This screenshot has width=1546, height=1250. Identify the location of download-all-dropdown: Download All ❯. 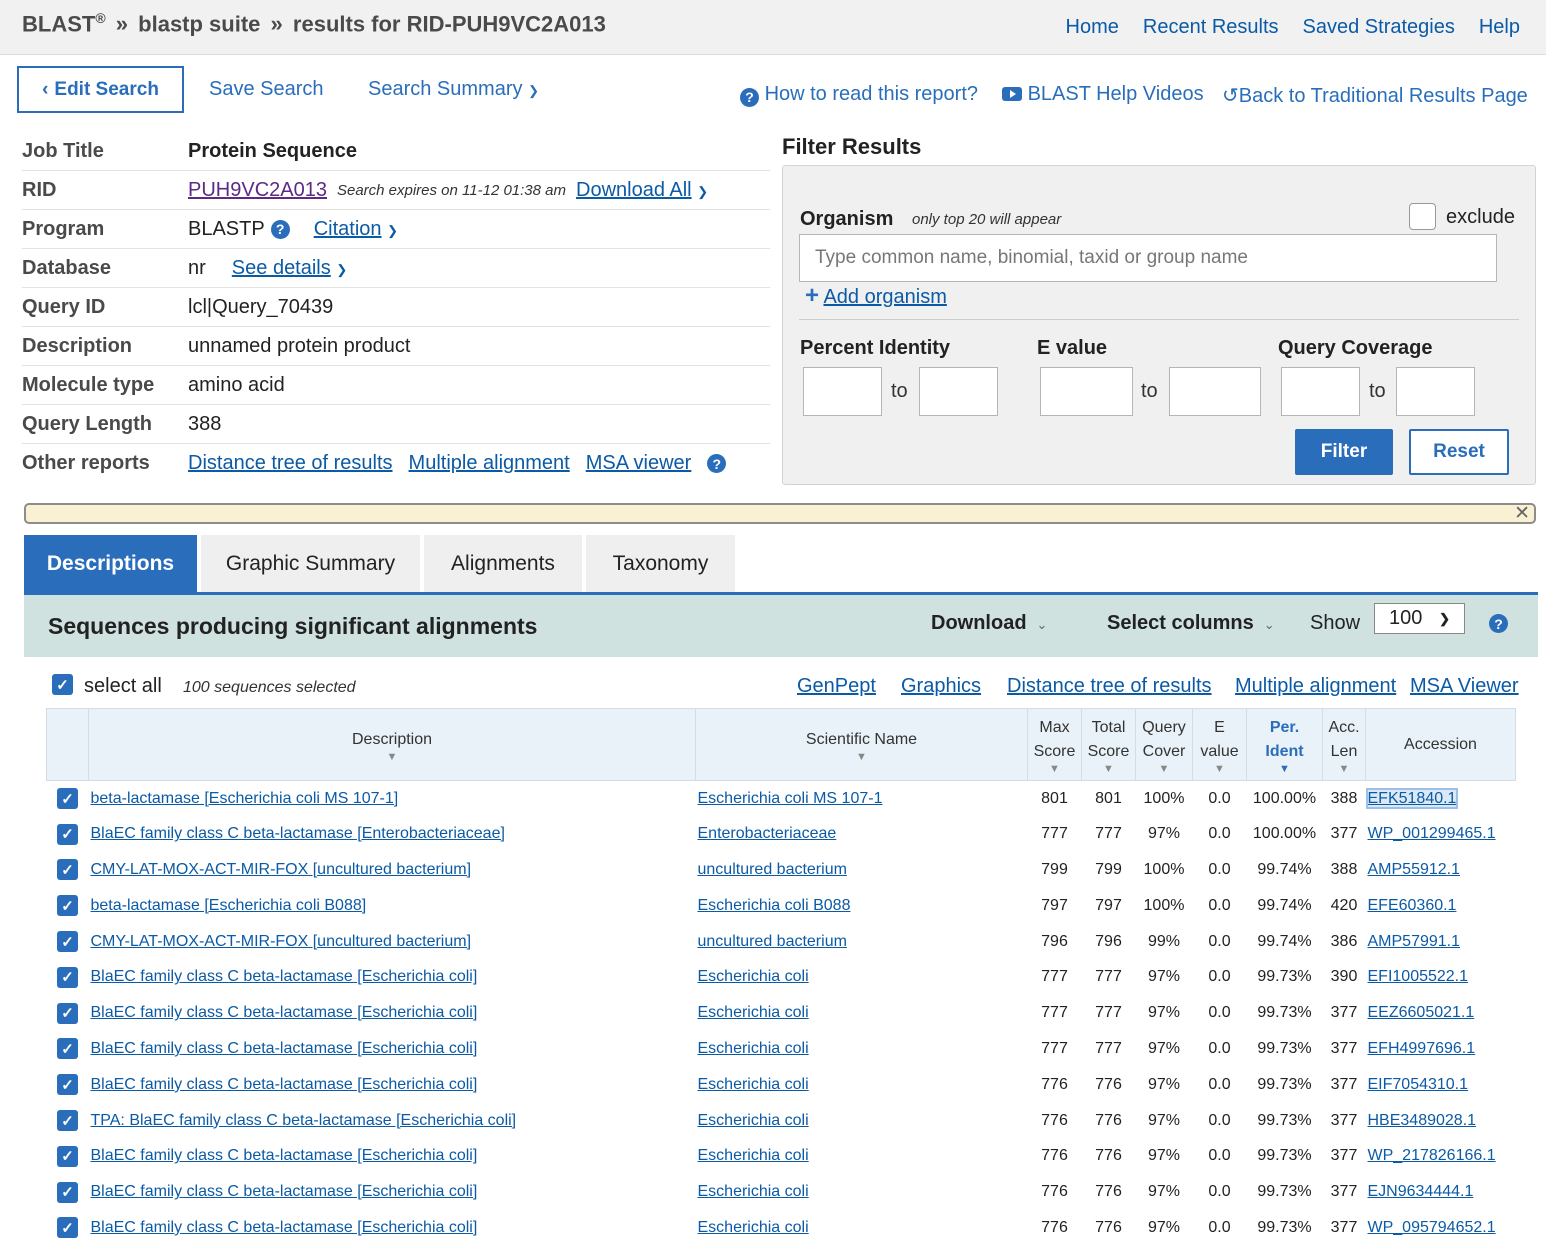
(642, 190).